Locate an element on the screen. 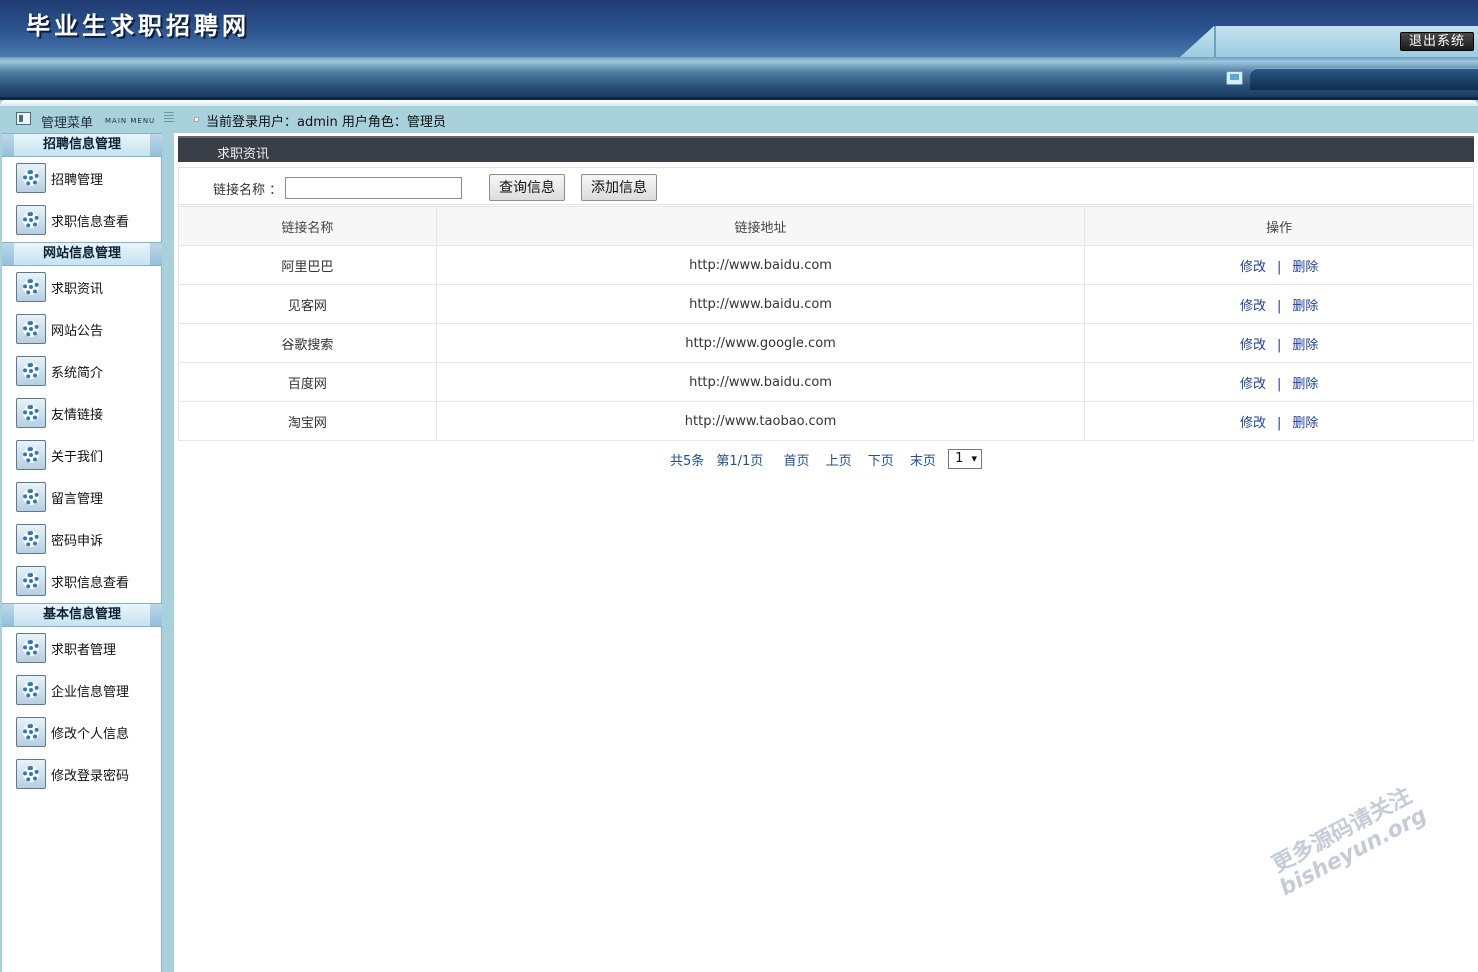  pagination-total: 共5条 is located at coordinates (687, 461).